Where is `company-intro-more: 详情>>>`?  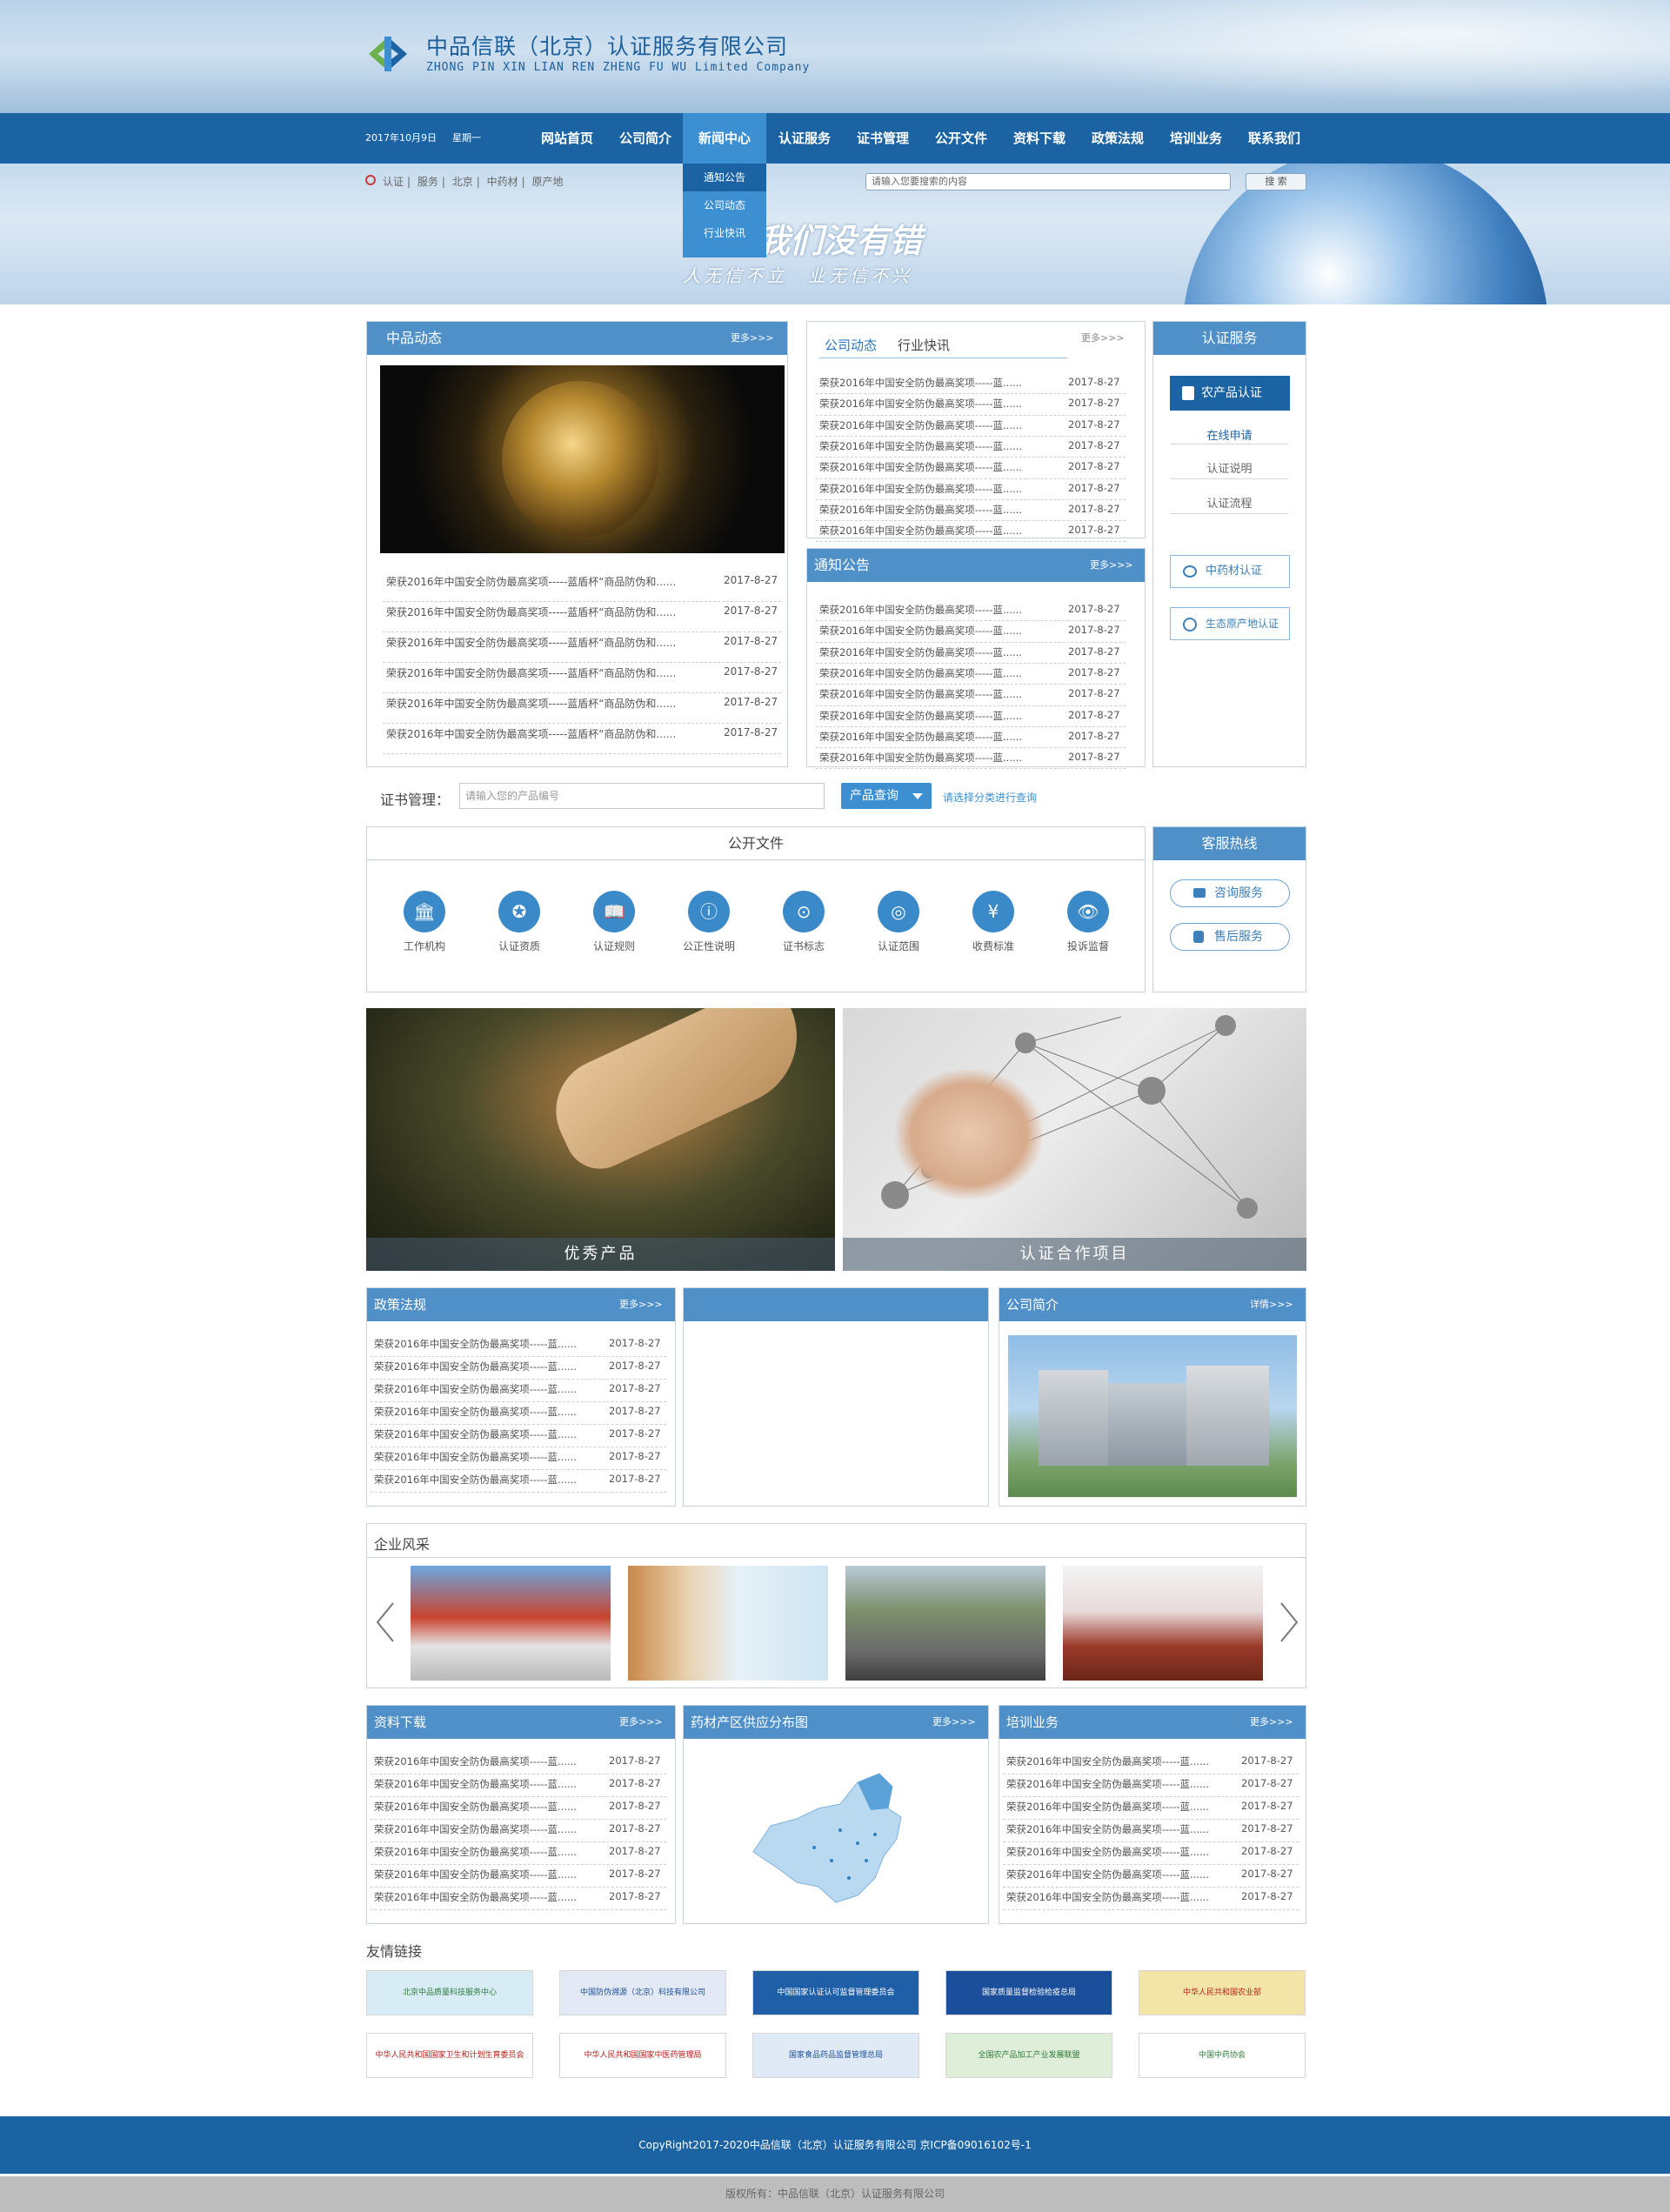
company-intro-more: 详情>>> is located at coordinates (1271, 1304).